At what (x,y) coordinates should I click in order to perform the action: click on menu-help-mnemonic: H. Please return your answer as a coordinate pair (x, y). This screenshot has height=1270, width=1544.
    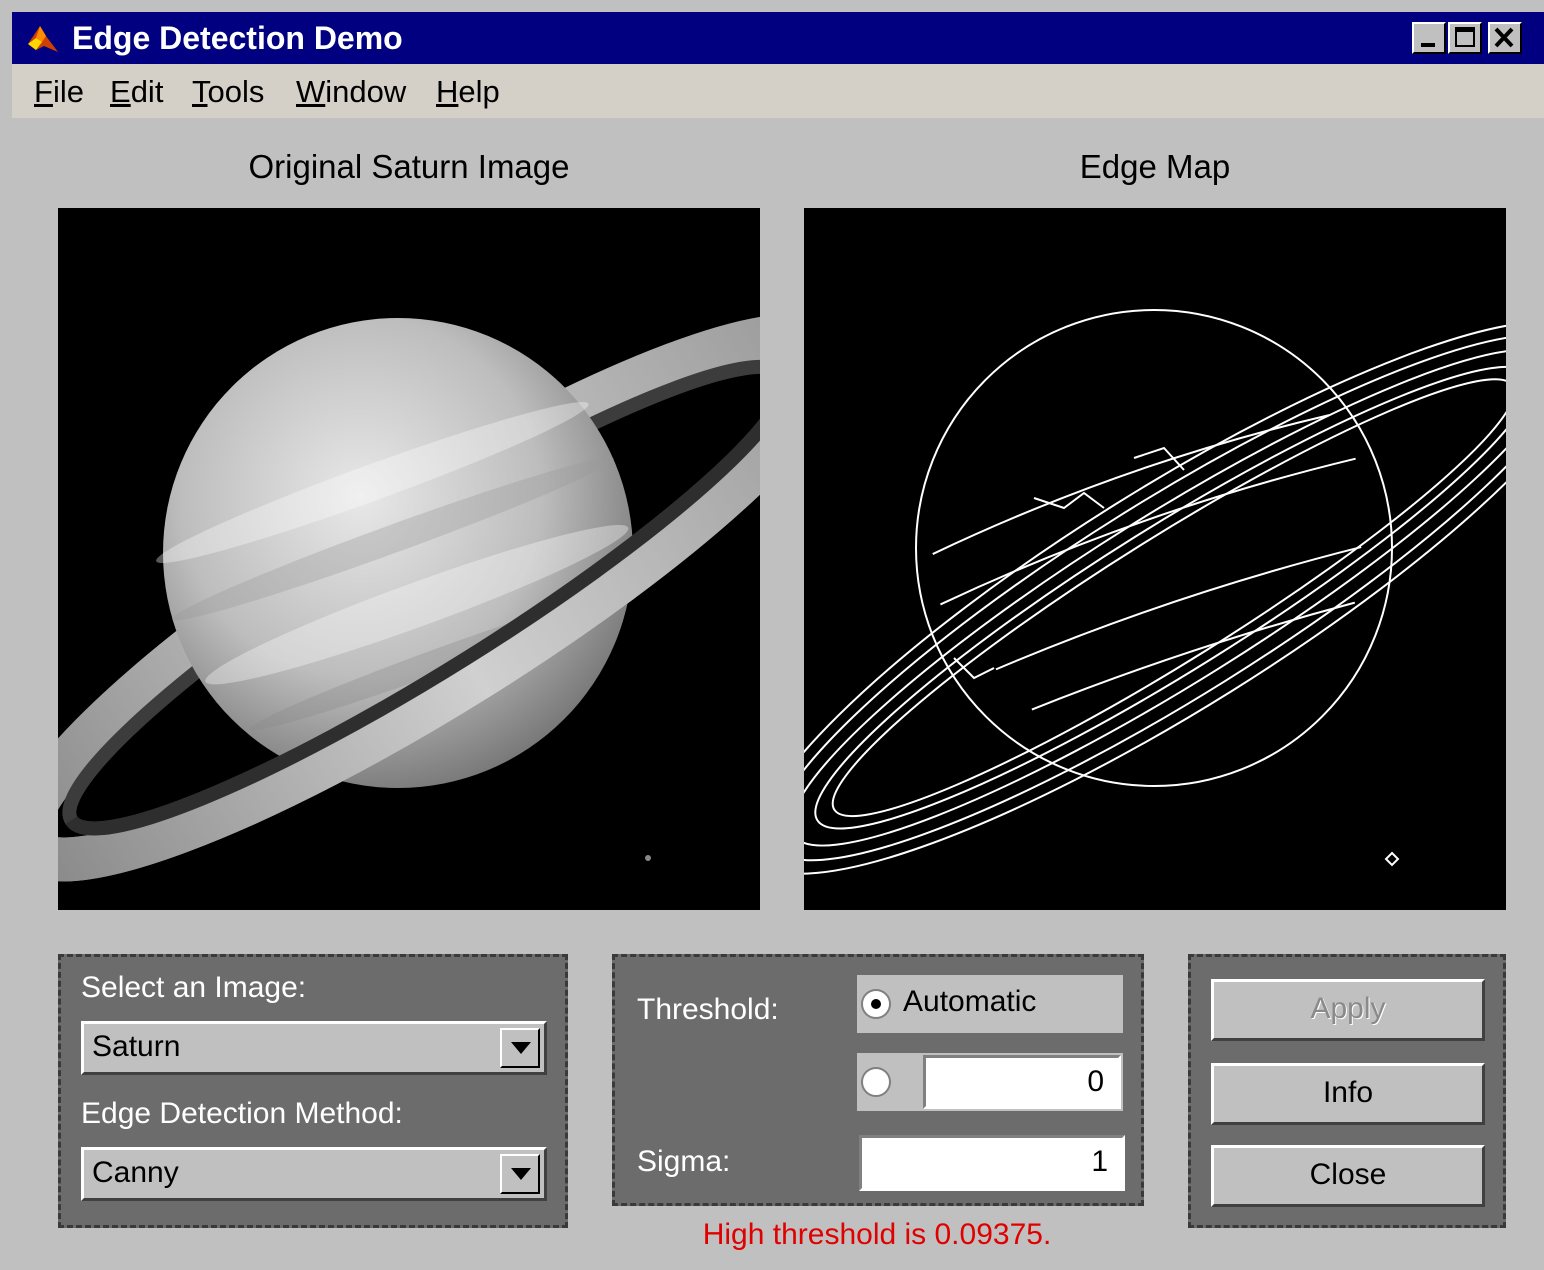
    Looking at the image, I should click on (447, 91).